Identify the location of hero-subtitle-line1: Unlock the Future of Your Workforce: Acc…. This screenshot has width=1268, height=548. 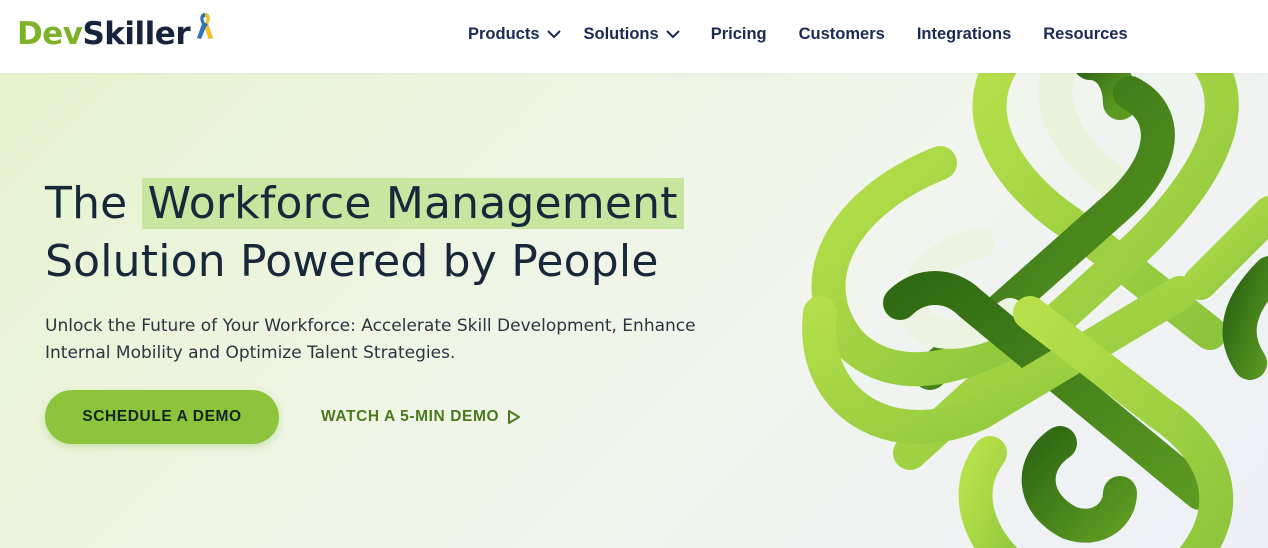
(370, 326).